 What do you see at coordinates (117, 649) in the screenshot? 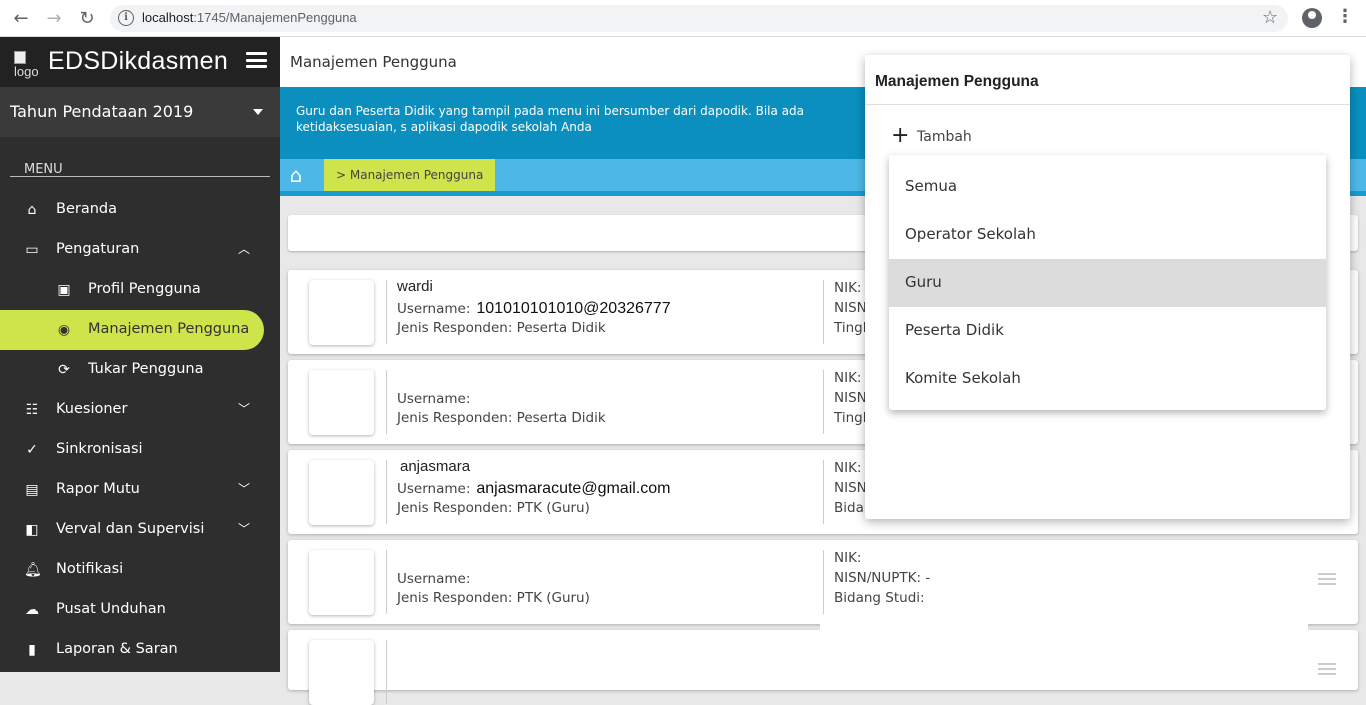
I see `sidebar-item-label: Laporan & Saran` at bounding box center [117, 649].